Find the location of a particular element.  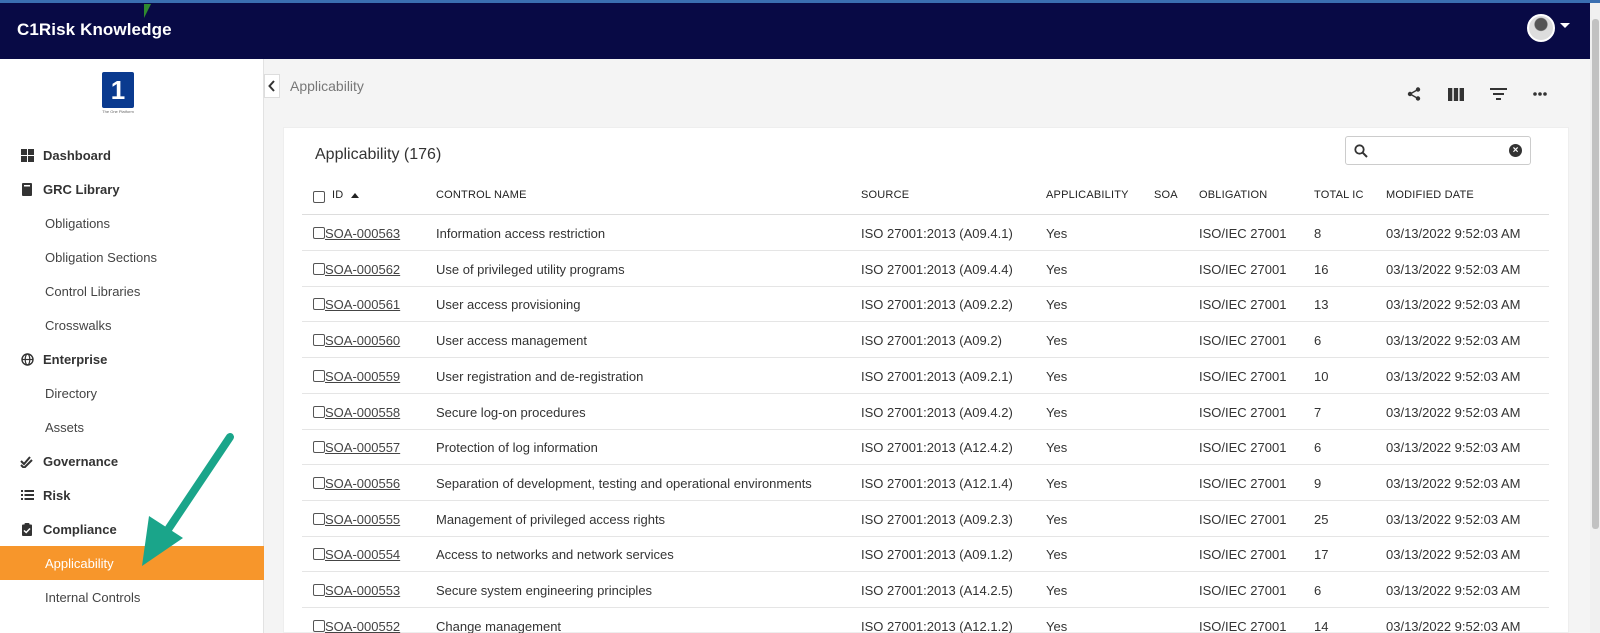

clear-search-icon: × is located at coordinates (1515, 150).